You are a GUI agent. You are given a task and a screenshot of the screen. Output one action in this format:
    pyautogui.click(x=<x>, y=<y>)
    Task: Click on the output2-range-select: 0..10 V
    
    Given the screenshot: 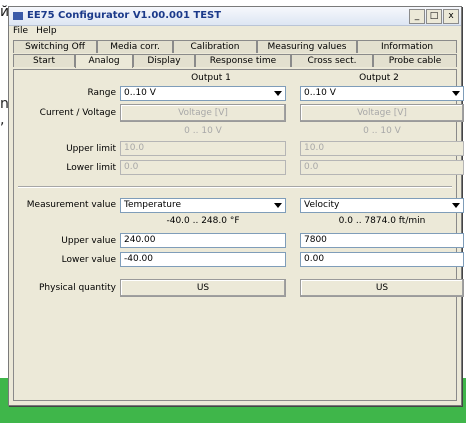 What is the action you would take?
    pyautogui.click(x=382, y=93)
    